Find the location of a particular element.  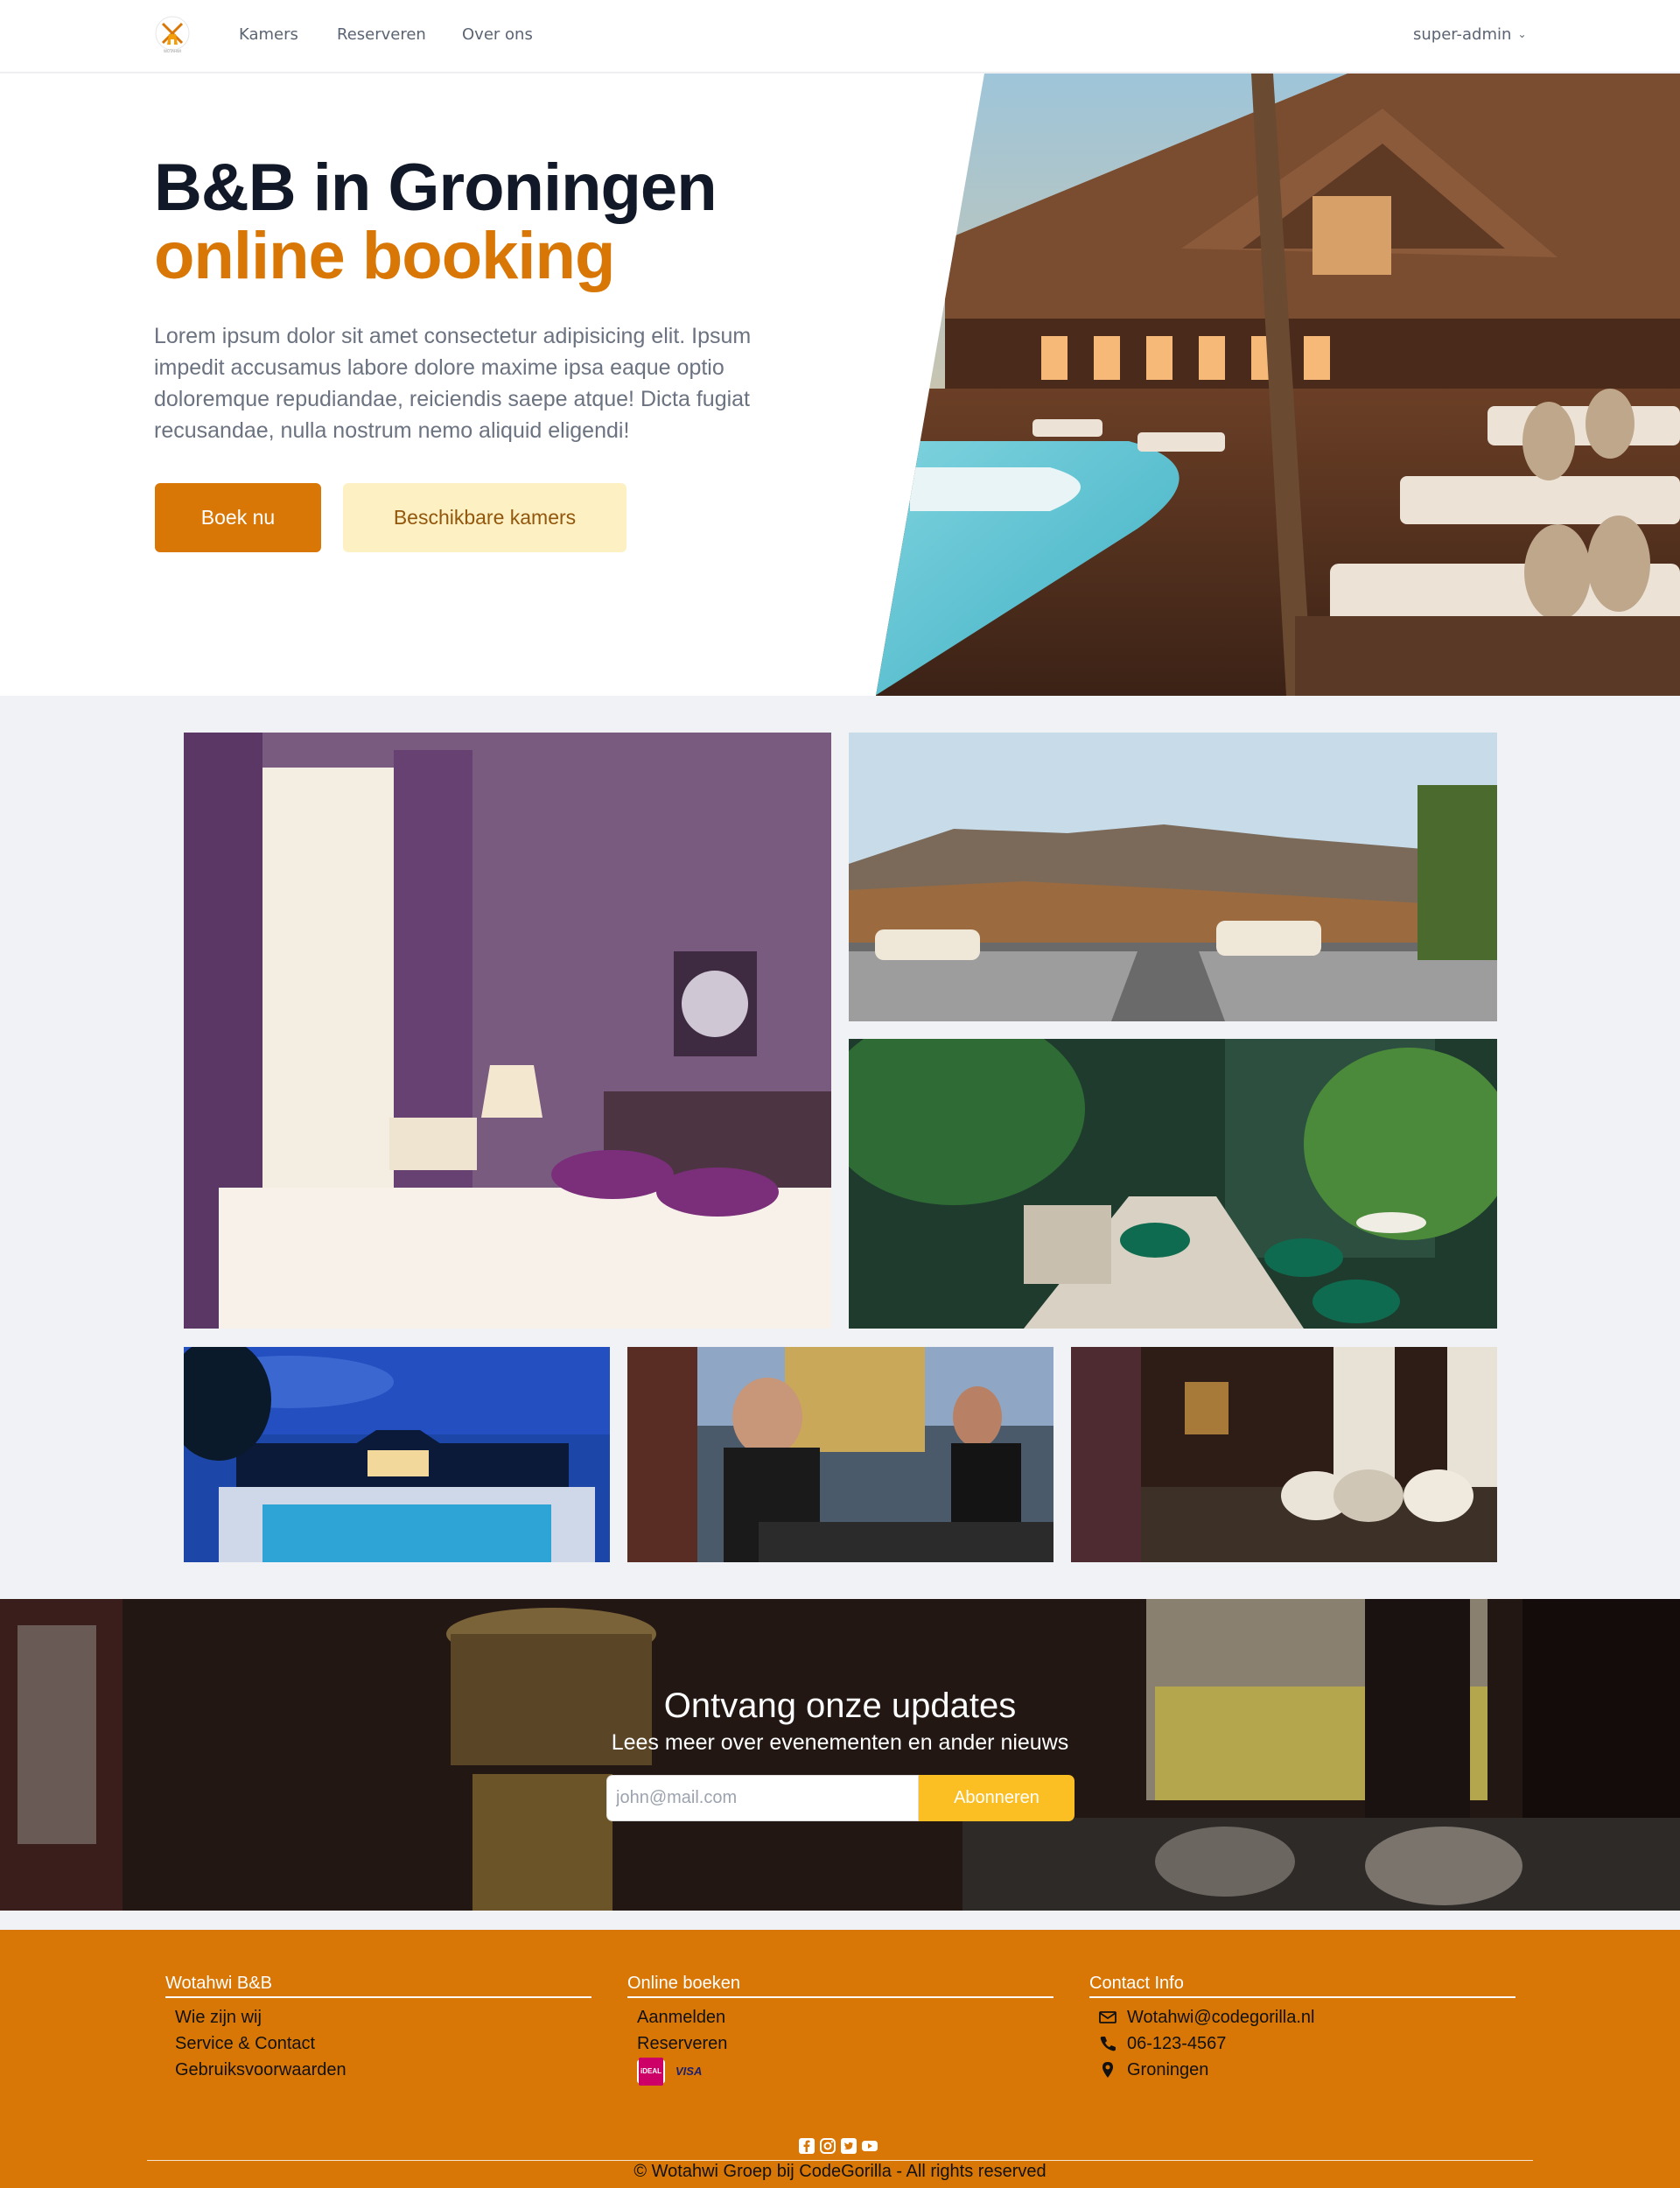

nav-link-kamers: Kamers is located at coordinates (268, 34).